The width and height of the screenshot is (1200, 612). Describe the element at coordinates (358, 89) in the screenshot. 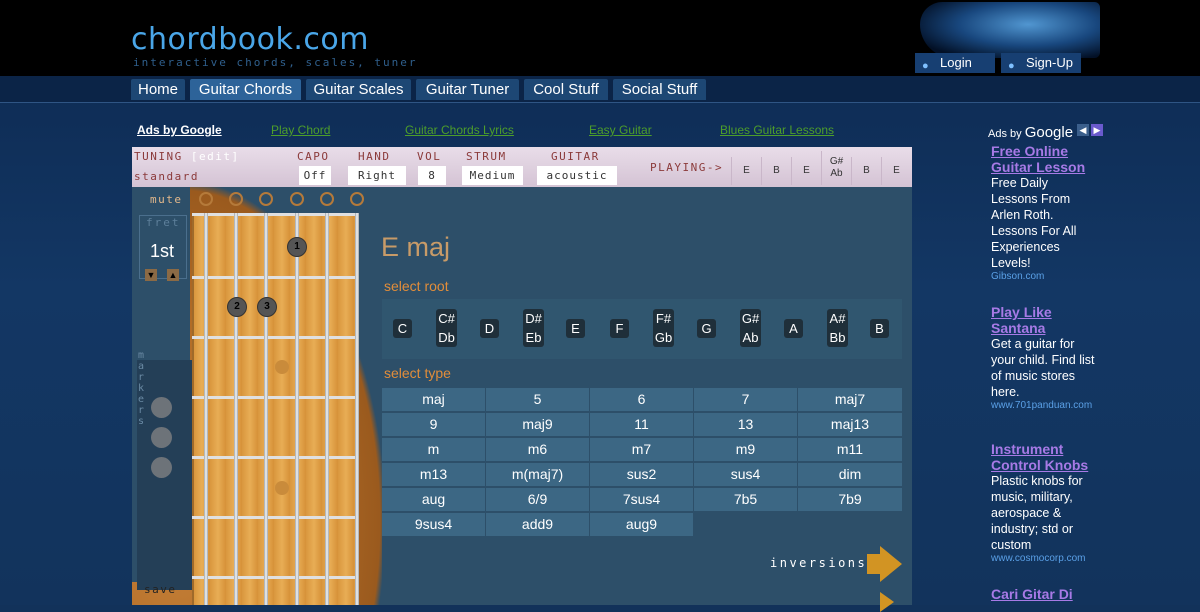

I see `tab-guitar-scales: Guitar Scales` at that location.